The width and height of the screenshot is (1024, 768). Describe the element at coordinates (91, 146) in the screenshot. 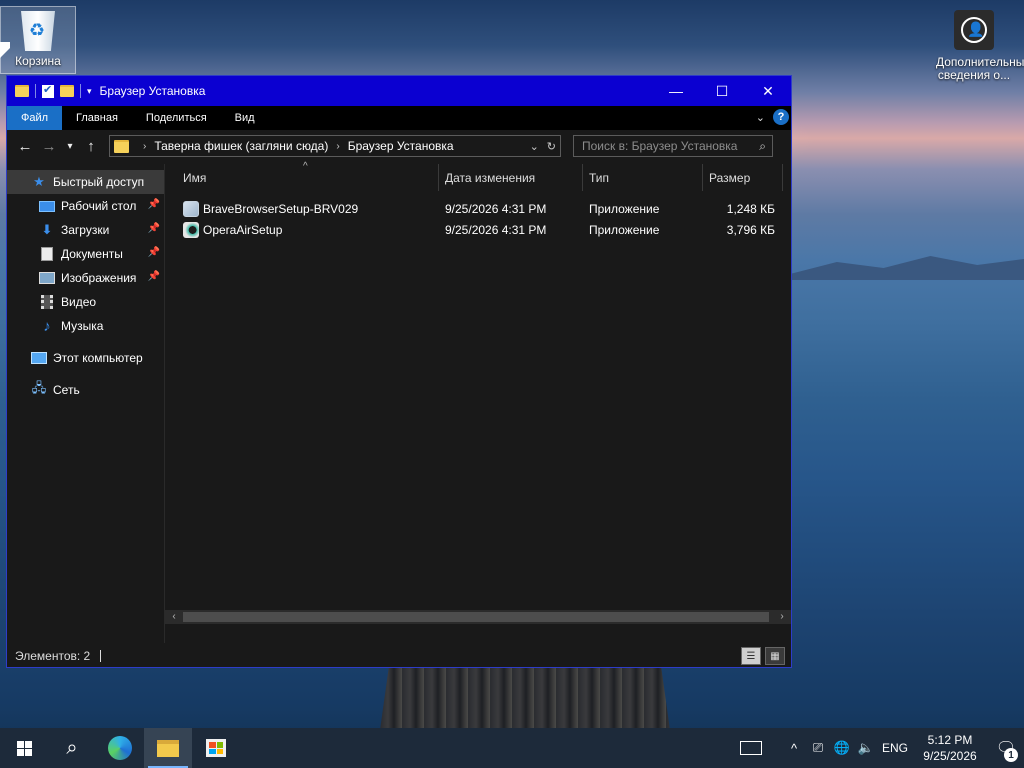

I see `up-arrow-icon: ↑` at that location.